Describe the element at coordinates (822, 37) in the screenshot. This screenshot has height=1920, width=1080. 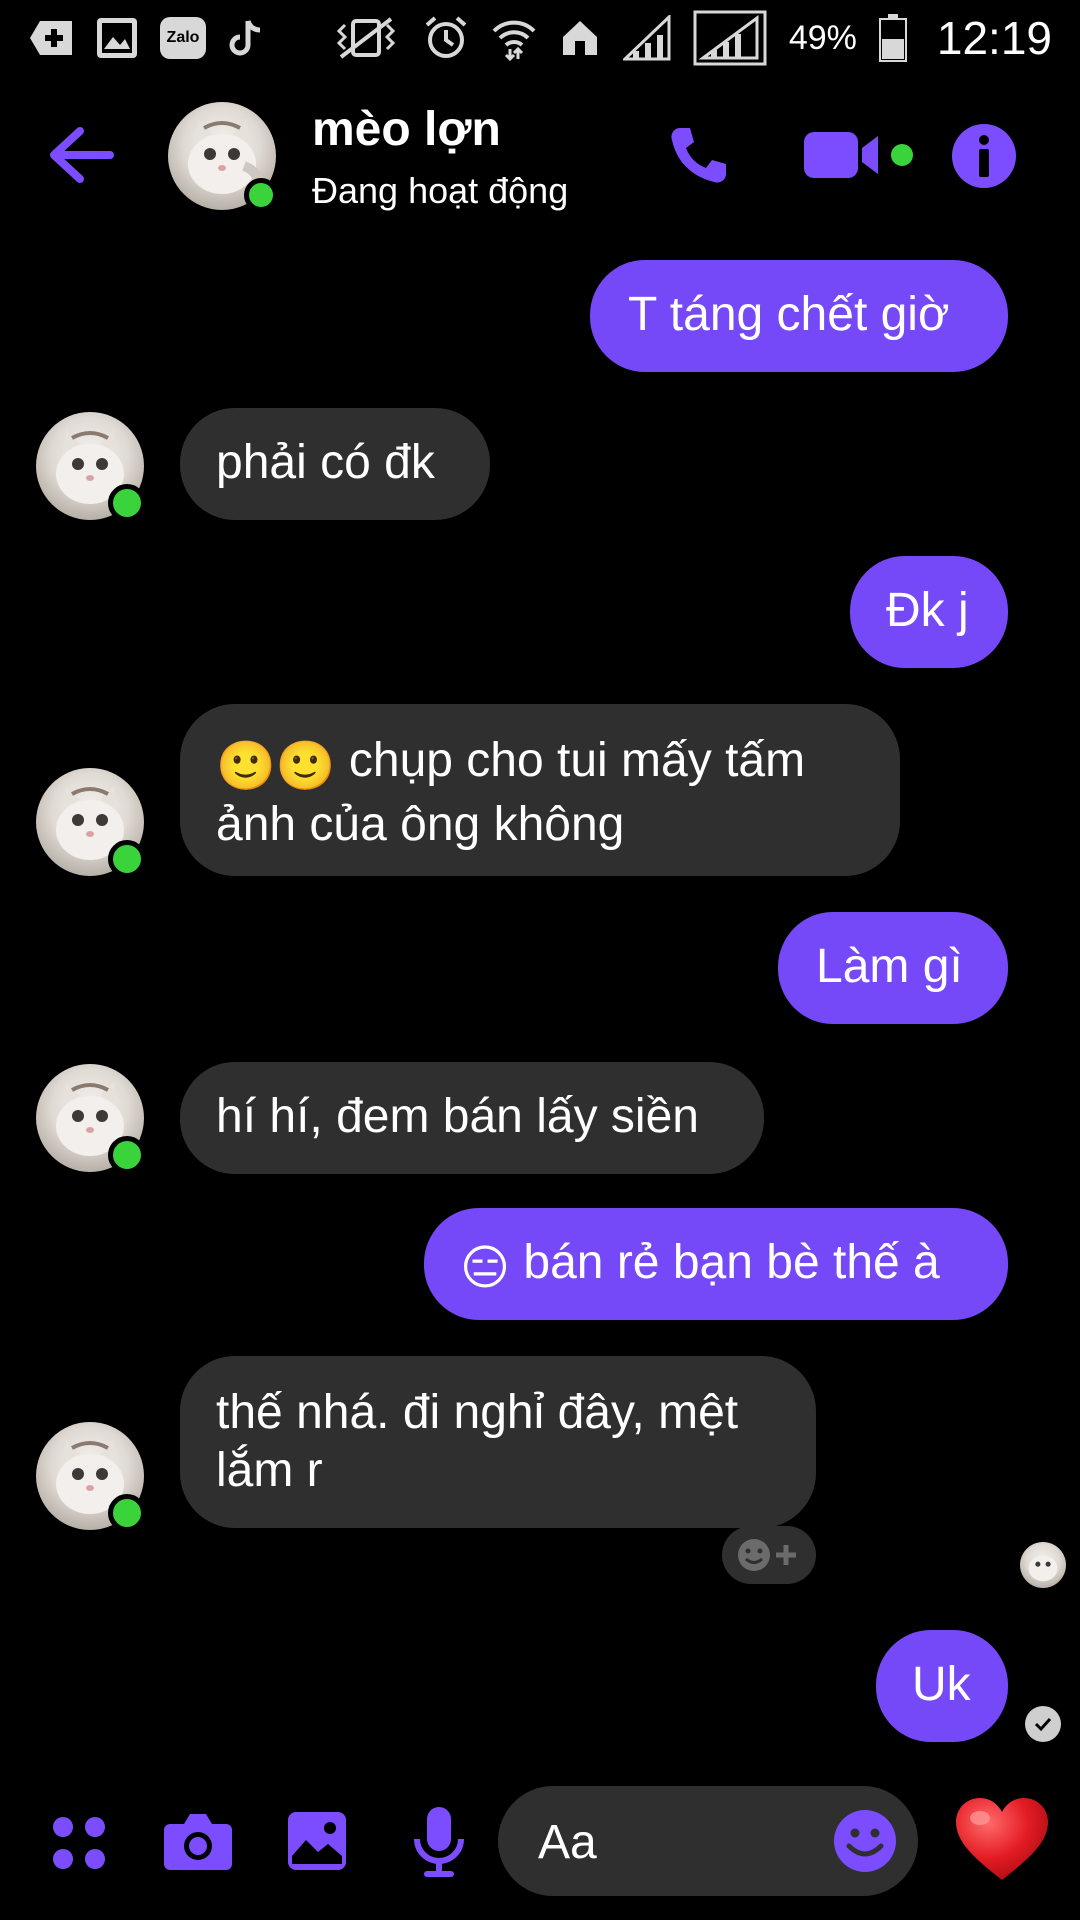
I see `battery-percent: 49%` at that location.